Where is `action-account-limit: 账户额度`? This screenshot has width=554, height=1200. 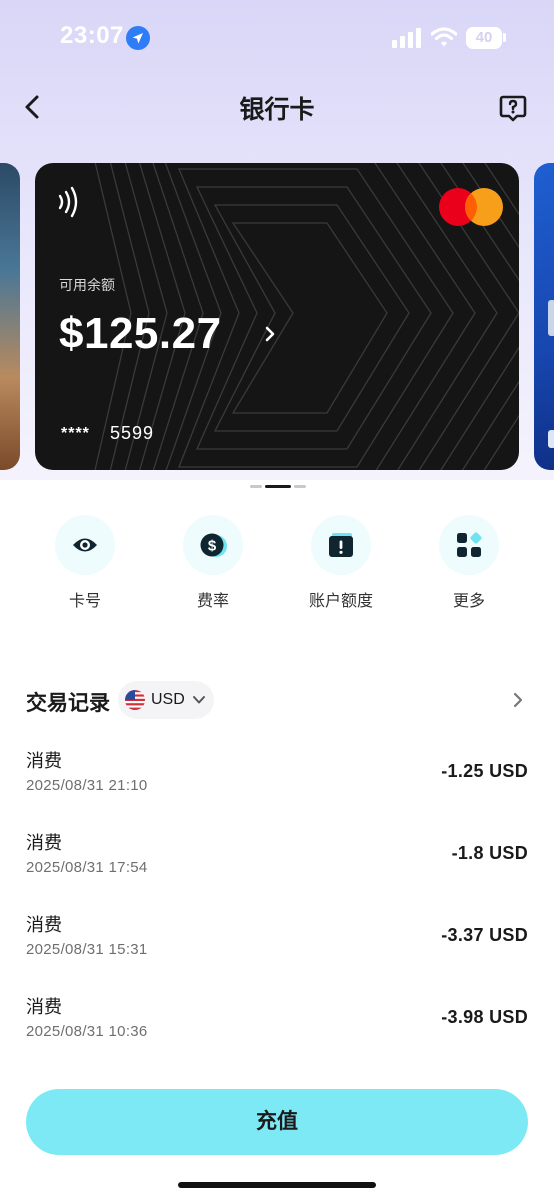 action-account-limit: 账户额度 is located at coordinates (341, 565).